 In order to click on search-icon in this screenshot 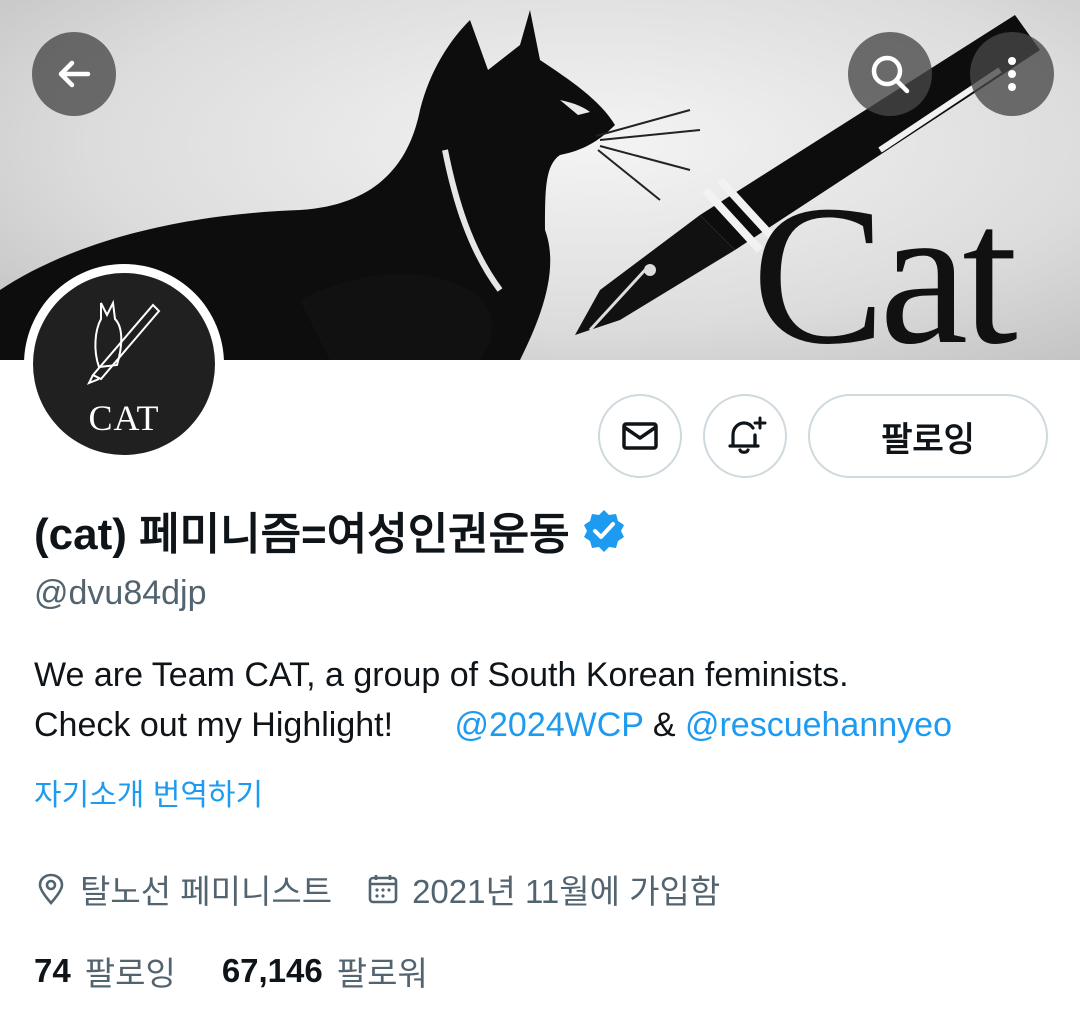, I will do `click(890, 74)`.